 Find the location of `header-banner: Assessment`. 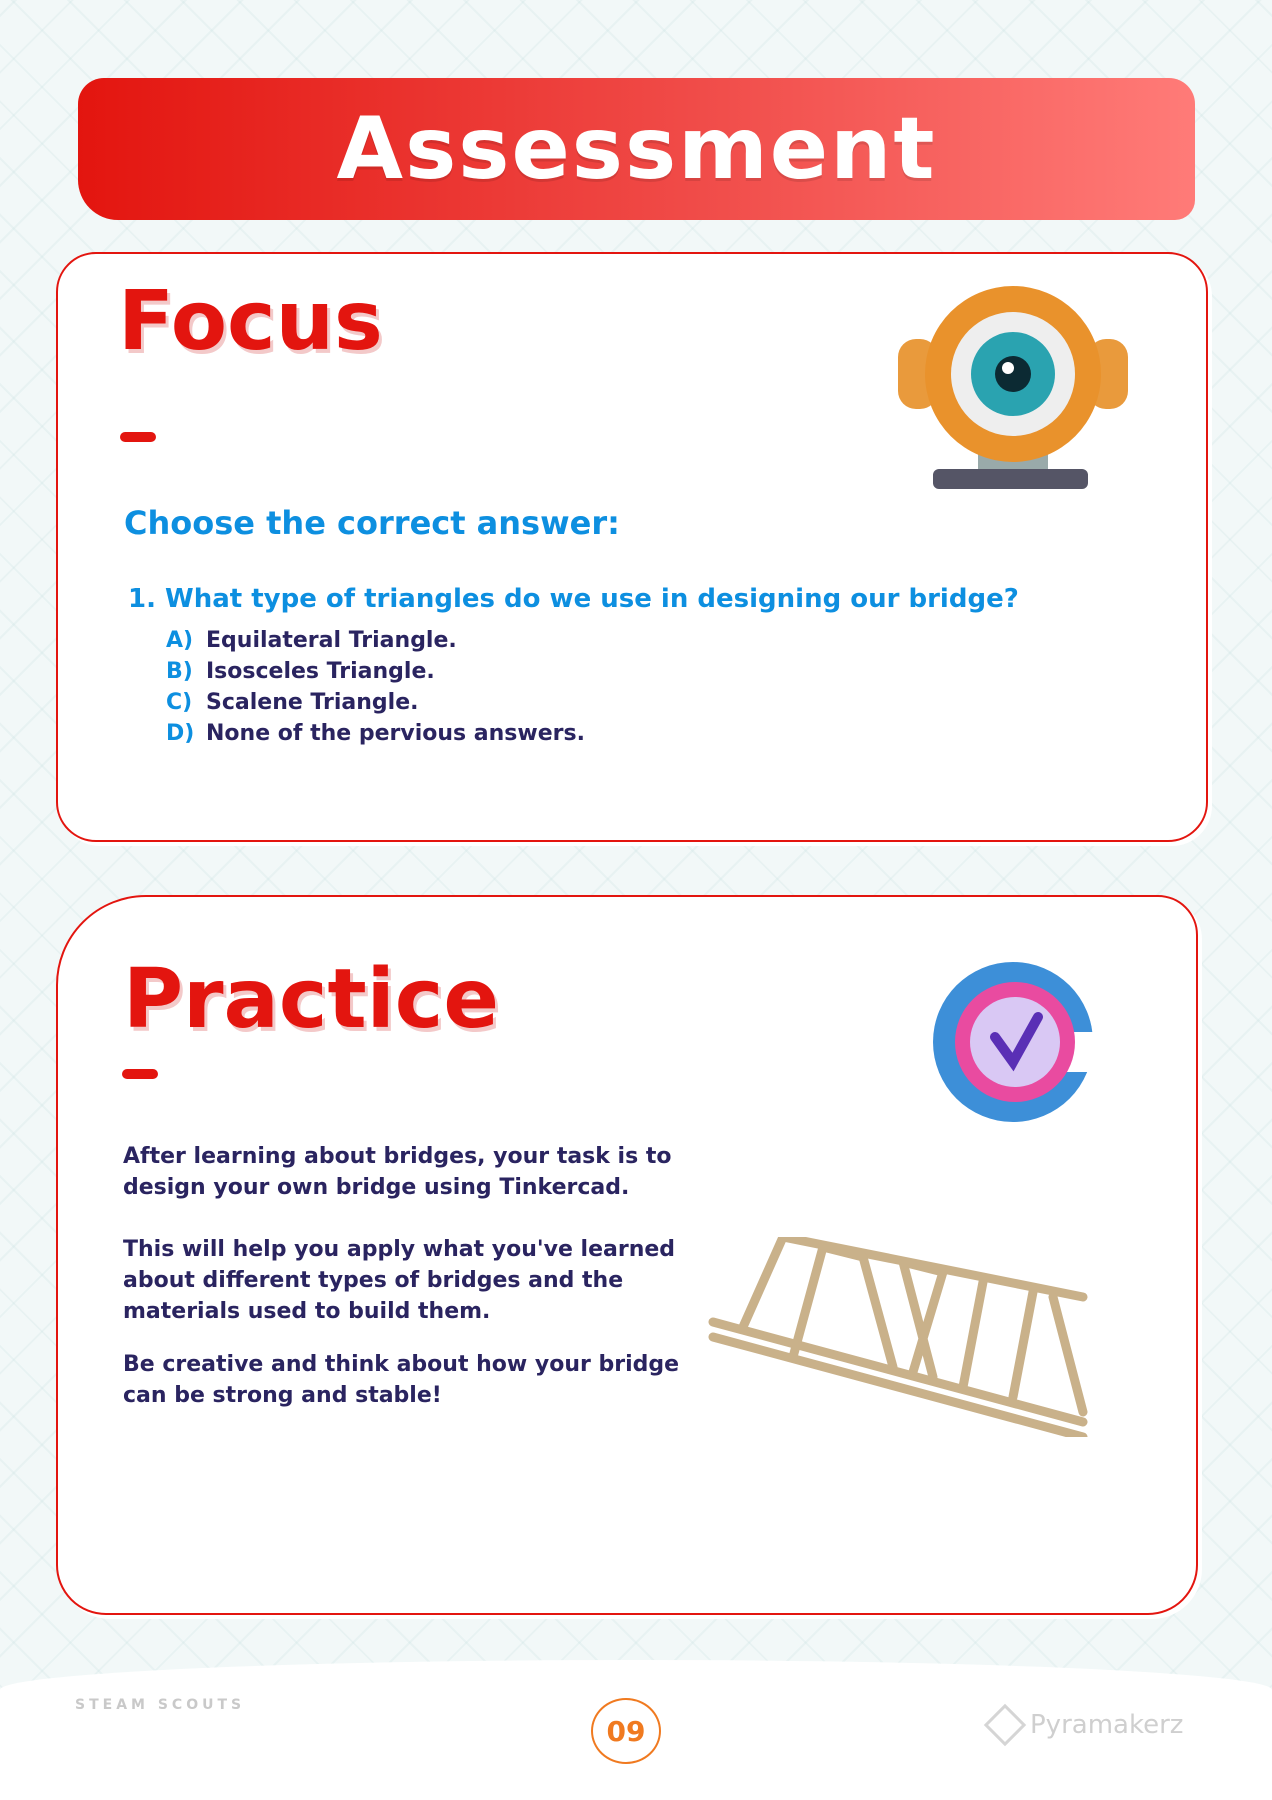

header-banner: Assessment is located at coordinates (636, 149).